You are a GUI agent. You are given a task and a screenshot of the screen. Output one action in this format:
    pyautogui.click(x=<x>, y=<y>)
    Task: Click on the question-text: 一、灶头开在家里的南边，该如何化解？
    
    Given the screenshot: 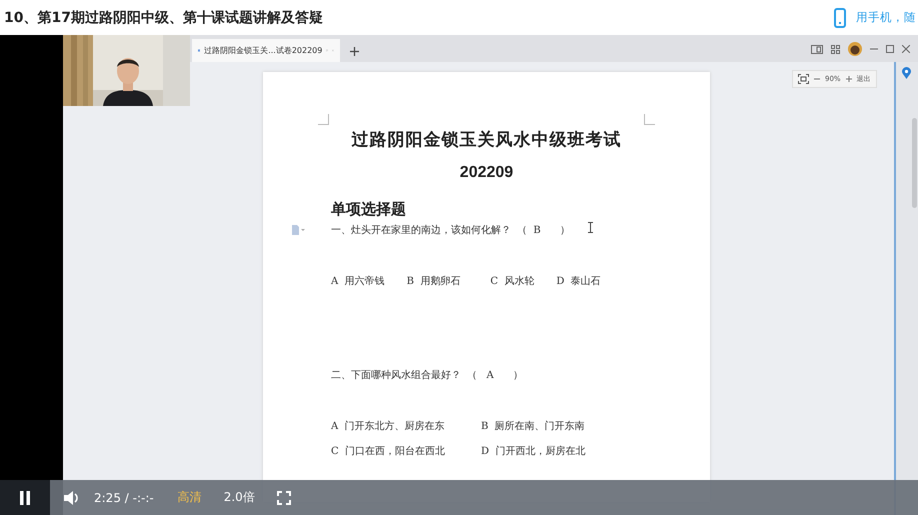 What is the action you would take?
    pyautogui.click(x=421, y=230)
    